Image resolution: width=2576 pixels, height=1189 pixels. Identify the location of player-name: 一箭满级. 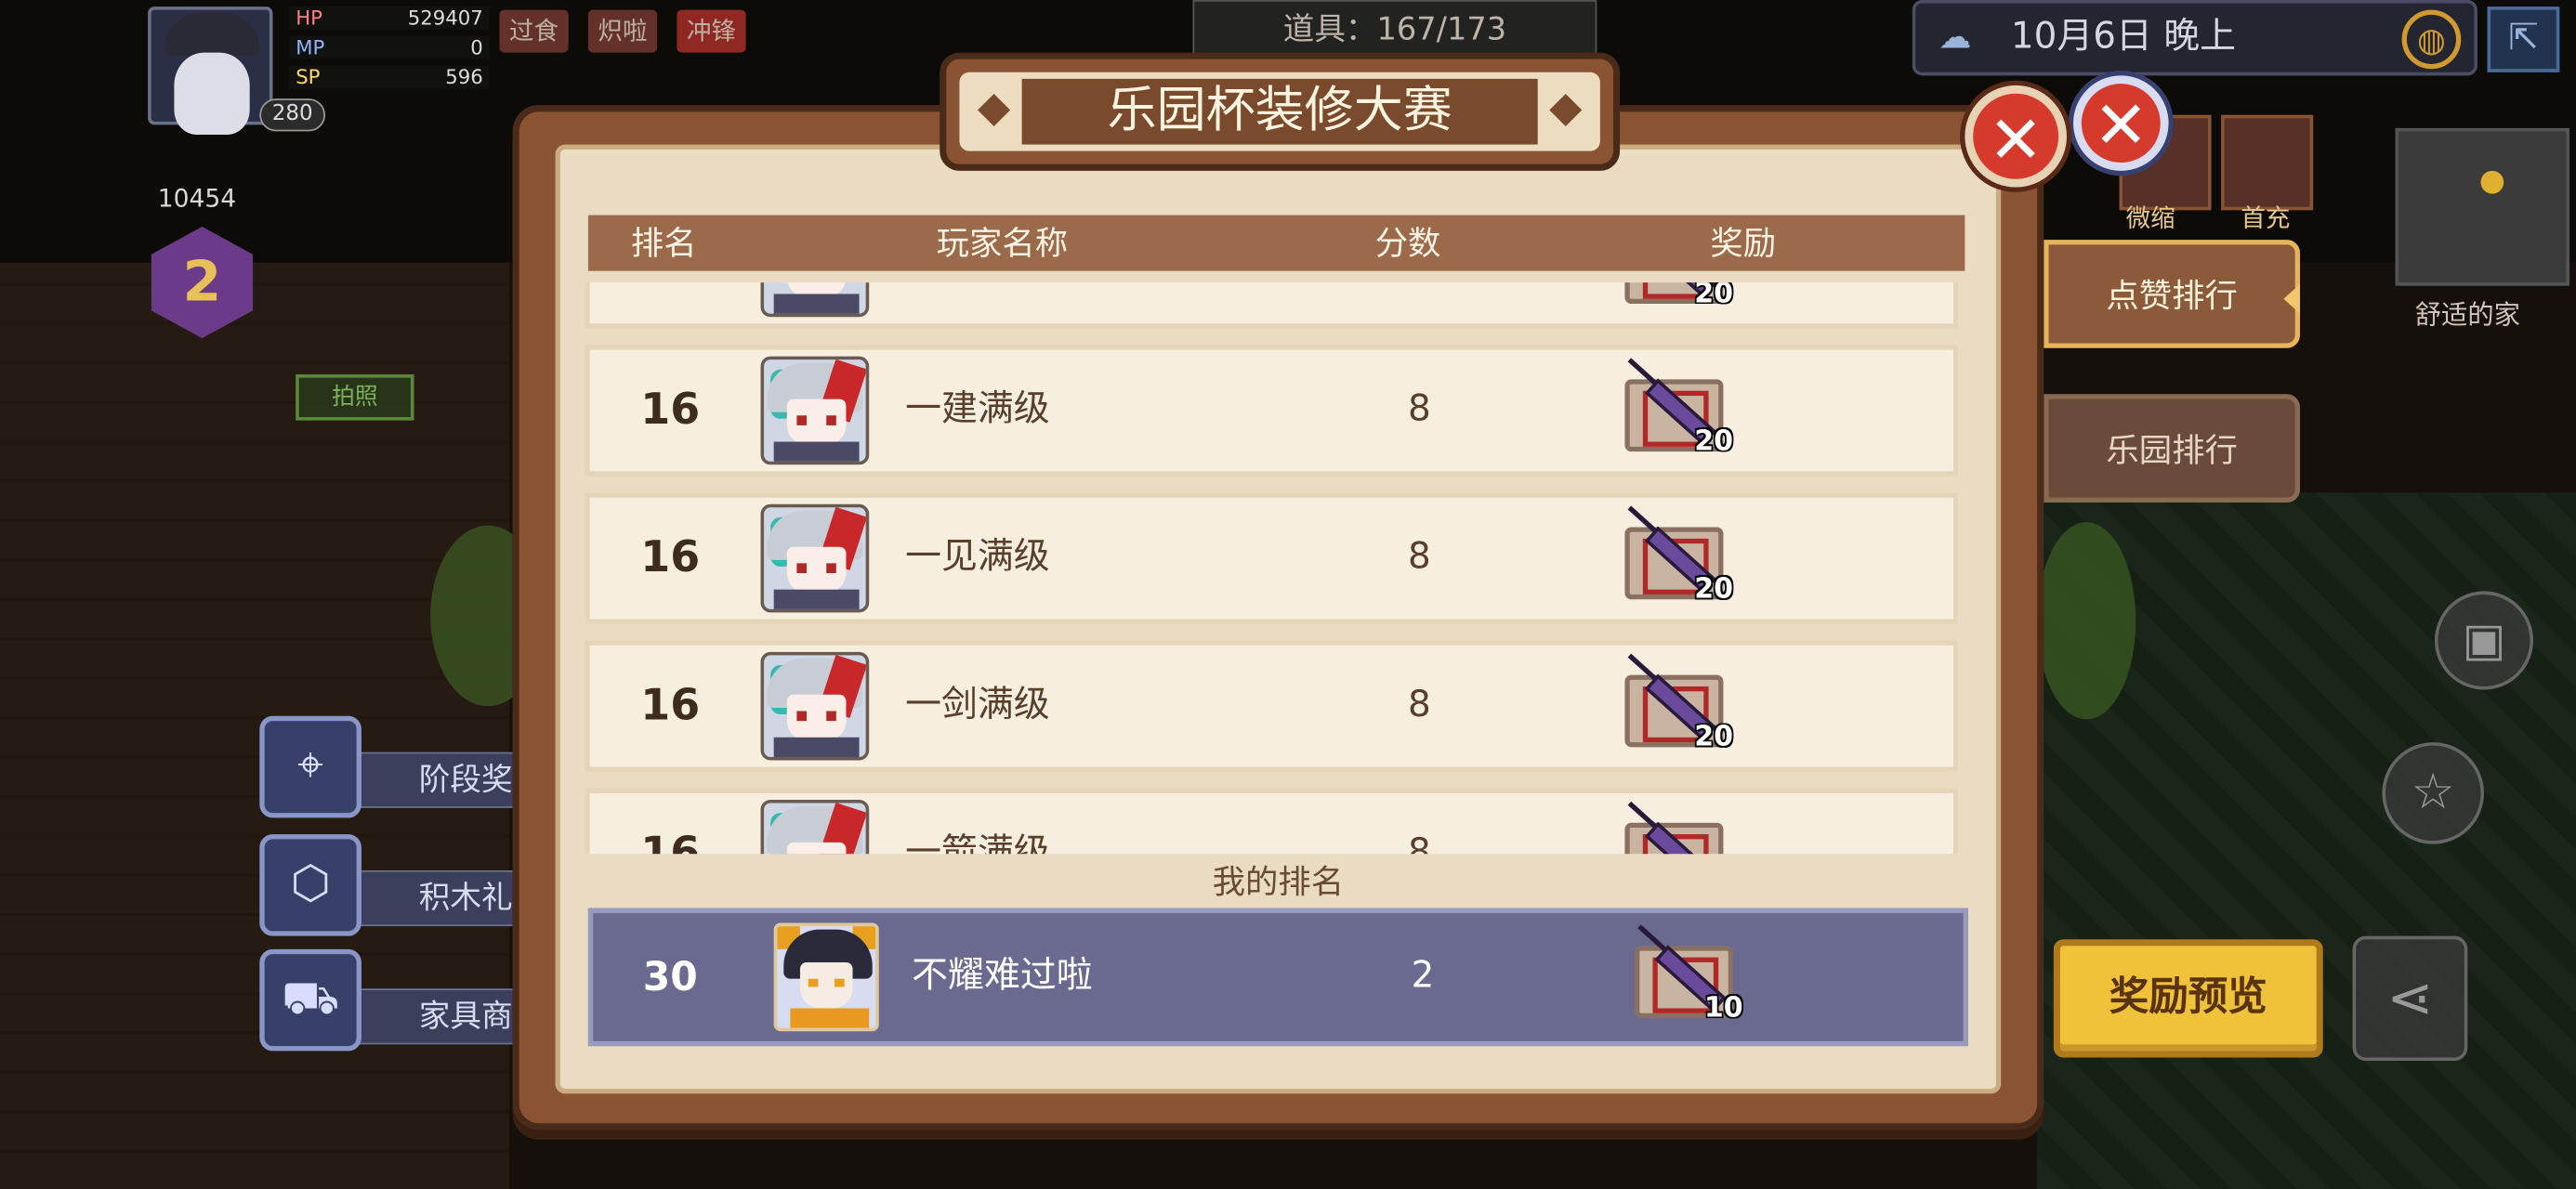
(977, 844).